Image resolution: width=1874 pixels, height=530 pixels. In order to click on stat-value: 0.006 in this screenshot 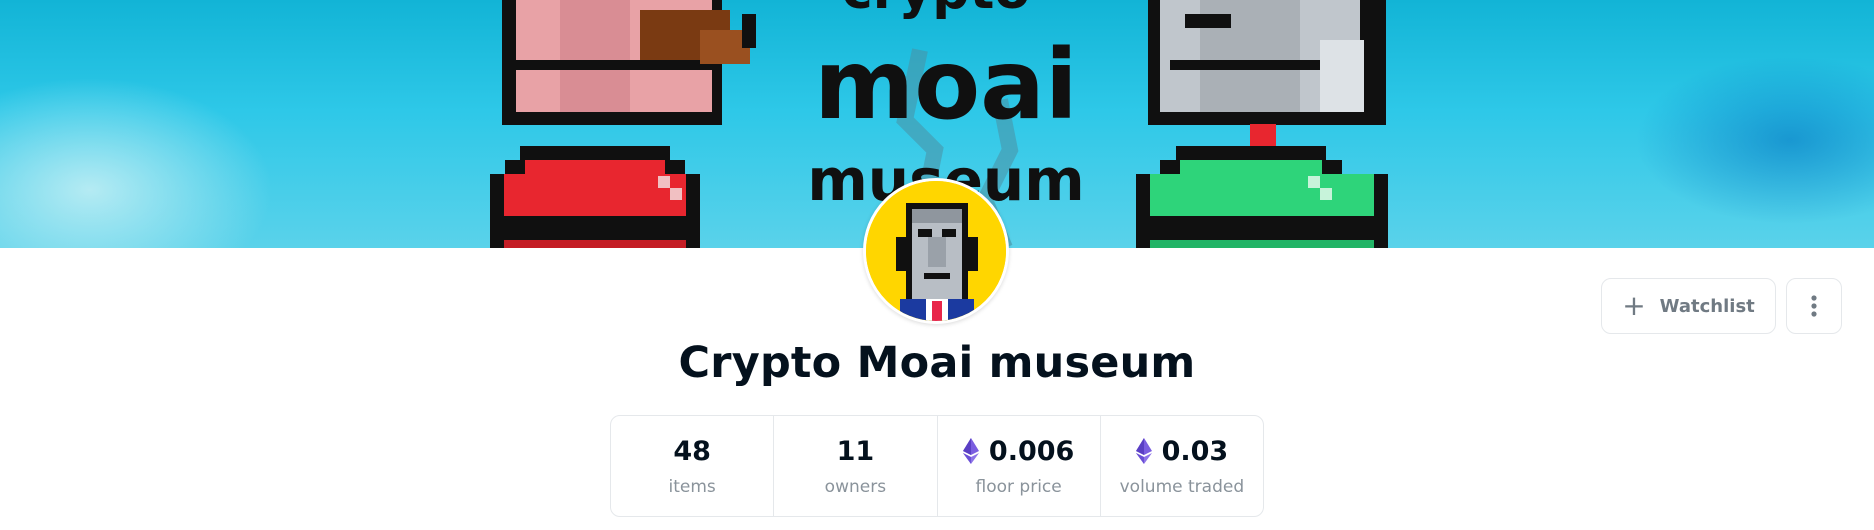, I will do `click(1018, 451)`.